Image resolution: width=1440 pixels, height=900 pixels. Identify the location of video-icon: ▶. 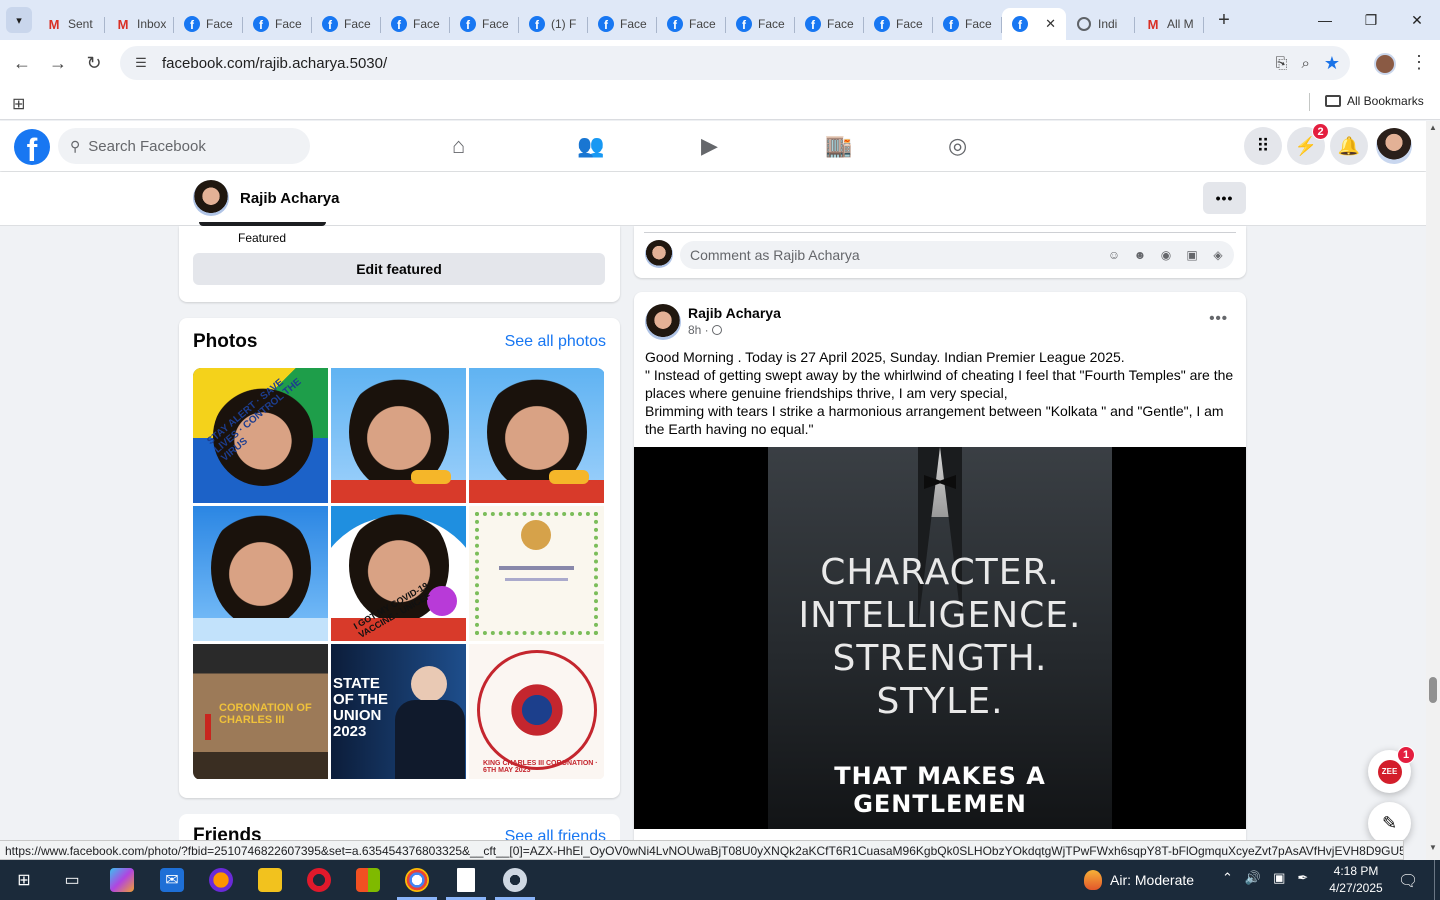
(709, 146).